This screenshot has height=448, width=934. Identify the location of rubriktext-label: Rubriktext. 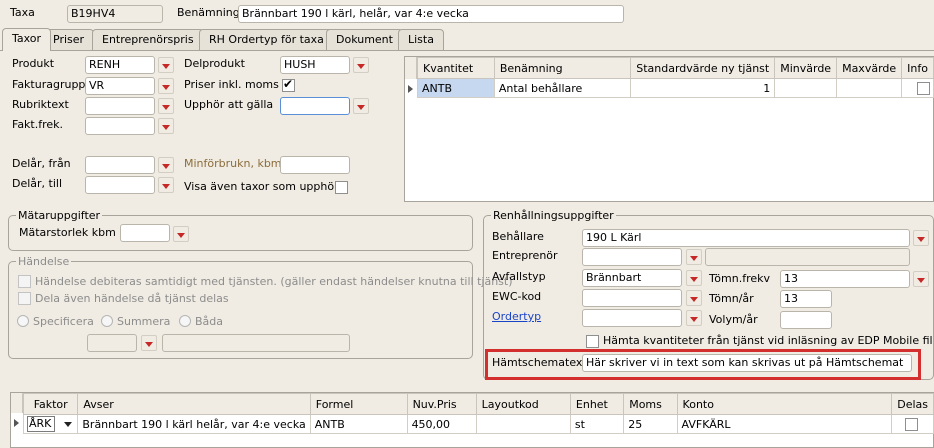
(40, 104).